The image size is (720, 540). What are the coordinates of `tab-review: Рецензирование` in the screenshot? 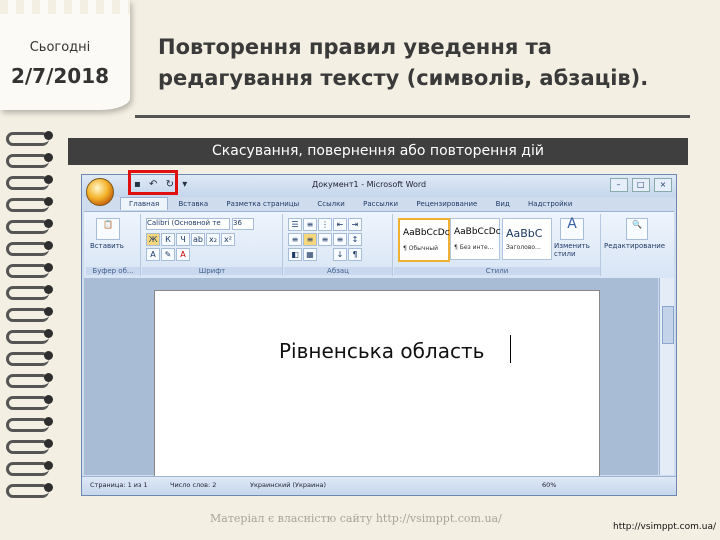 It's located at (446, 204).